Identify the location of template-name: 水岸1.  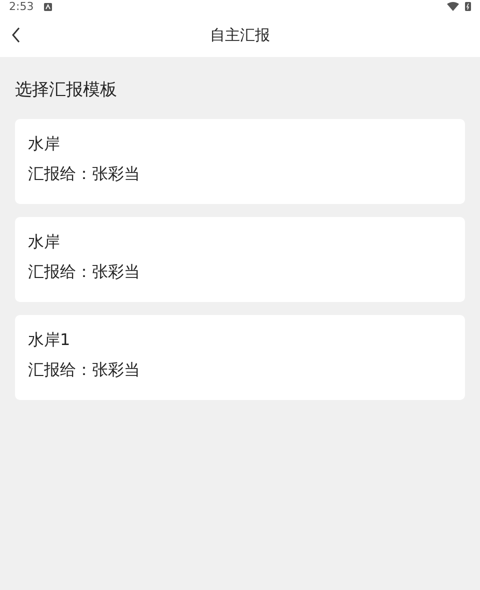
(50, 340).